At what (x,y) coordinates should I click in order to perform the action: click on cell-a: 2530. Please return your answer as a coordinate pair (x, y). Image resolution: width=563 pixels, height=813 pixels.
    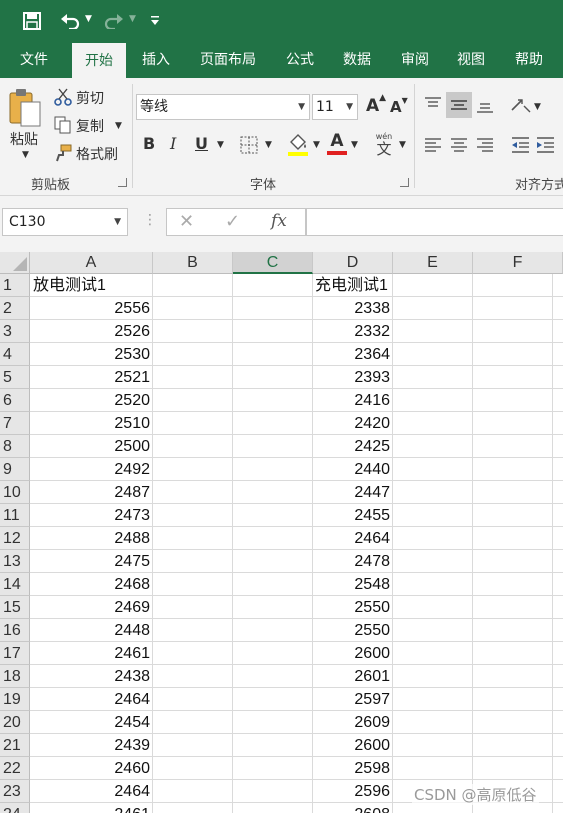
    Looking at the image, I should click on (91, 354).